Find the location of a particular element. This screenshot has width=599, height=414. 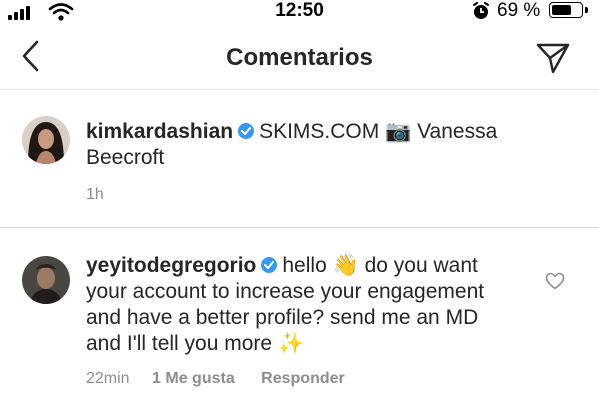

battery-level is located at coordinates (561, 10).